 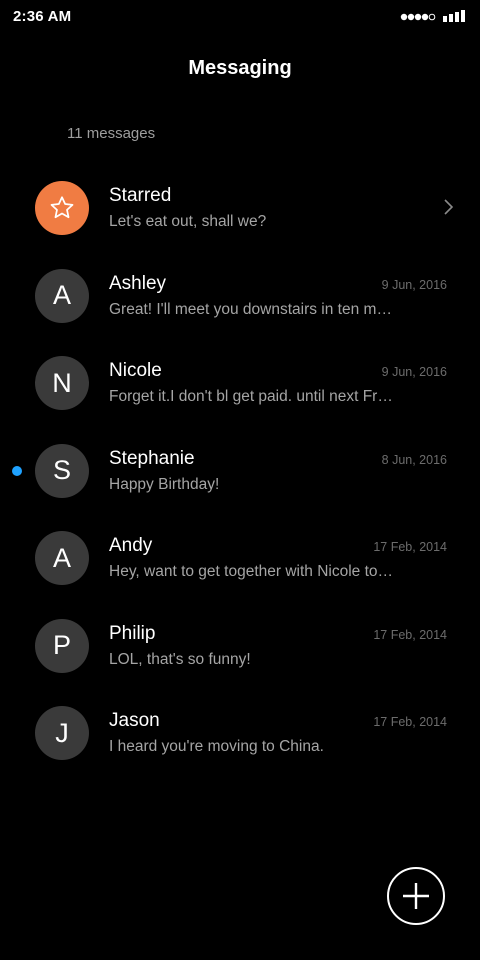 What do you see at coordinates (180, 659) in the screenshot?
I see `conversation-preview: LOL, that's so funny!` at bounding box center [180, 659].